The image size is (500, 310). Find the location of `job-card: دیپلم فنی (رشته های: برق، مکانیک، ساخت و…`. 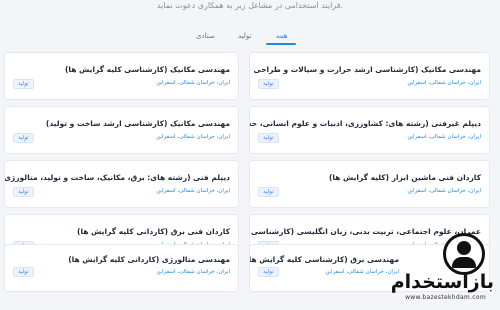

job-card: دیپلم فنی (رشته های: برق، مکانیک، ساخت و… is located at coordinates (121, 184).